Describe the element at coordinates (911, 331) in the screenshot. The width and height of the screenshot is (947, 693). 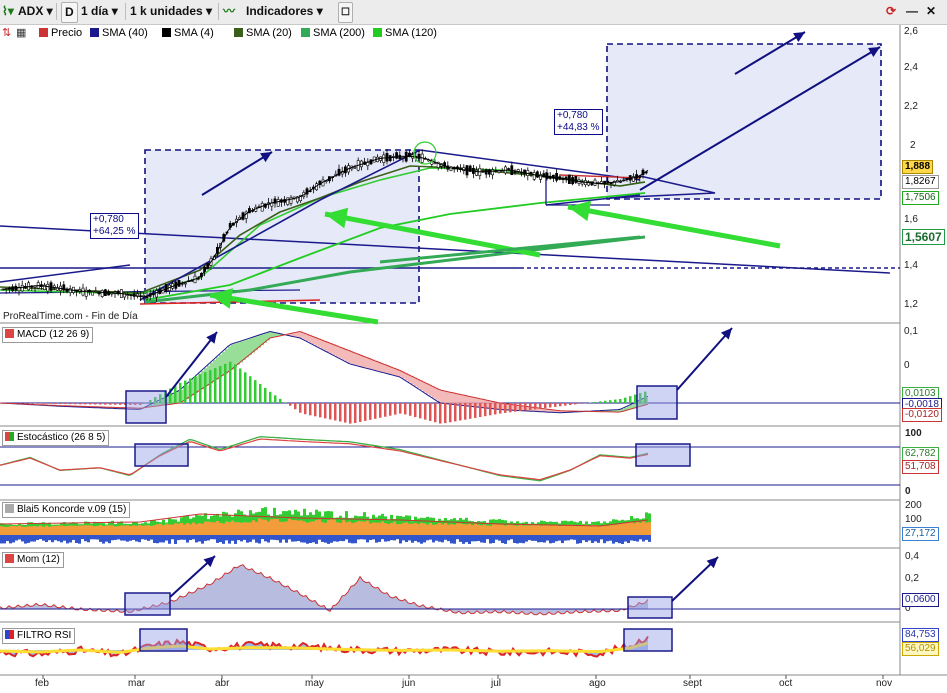
I see `macd-tick: 0,1` at that location.